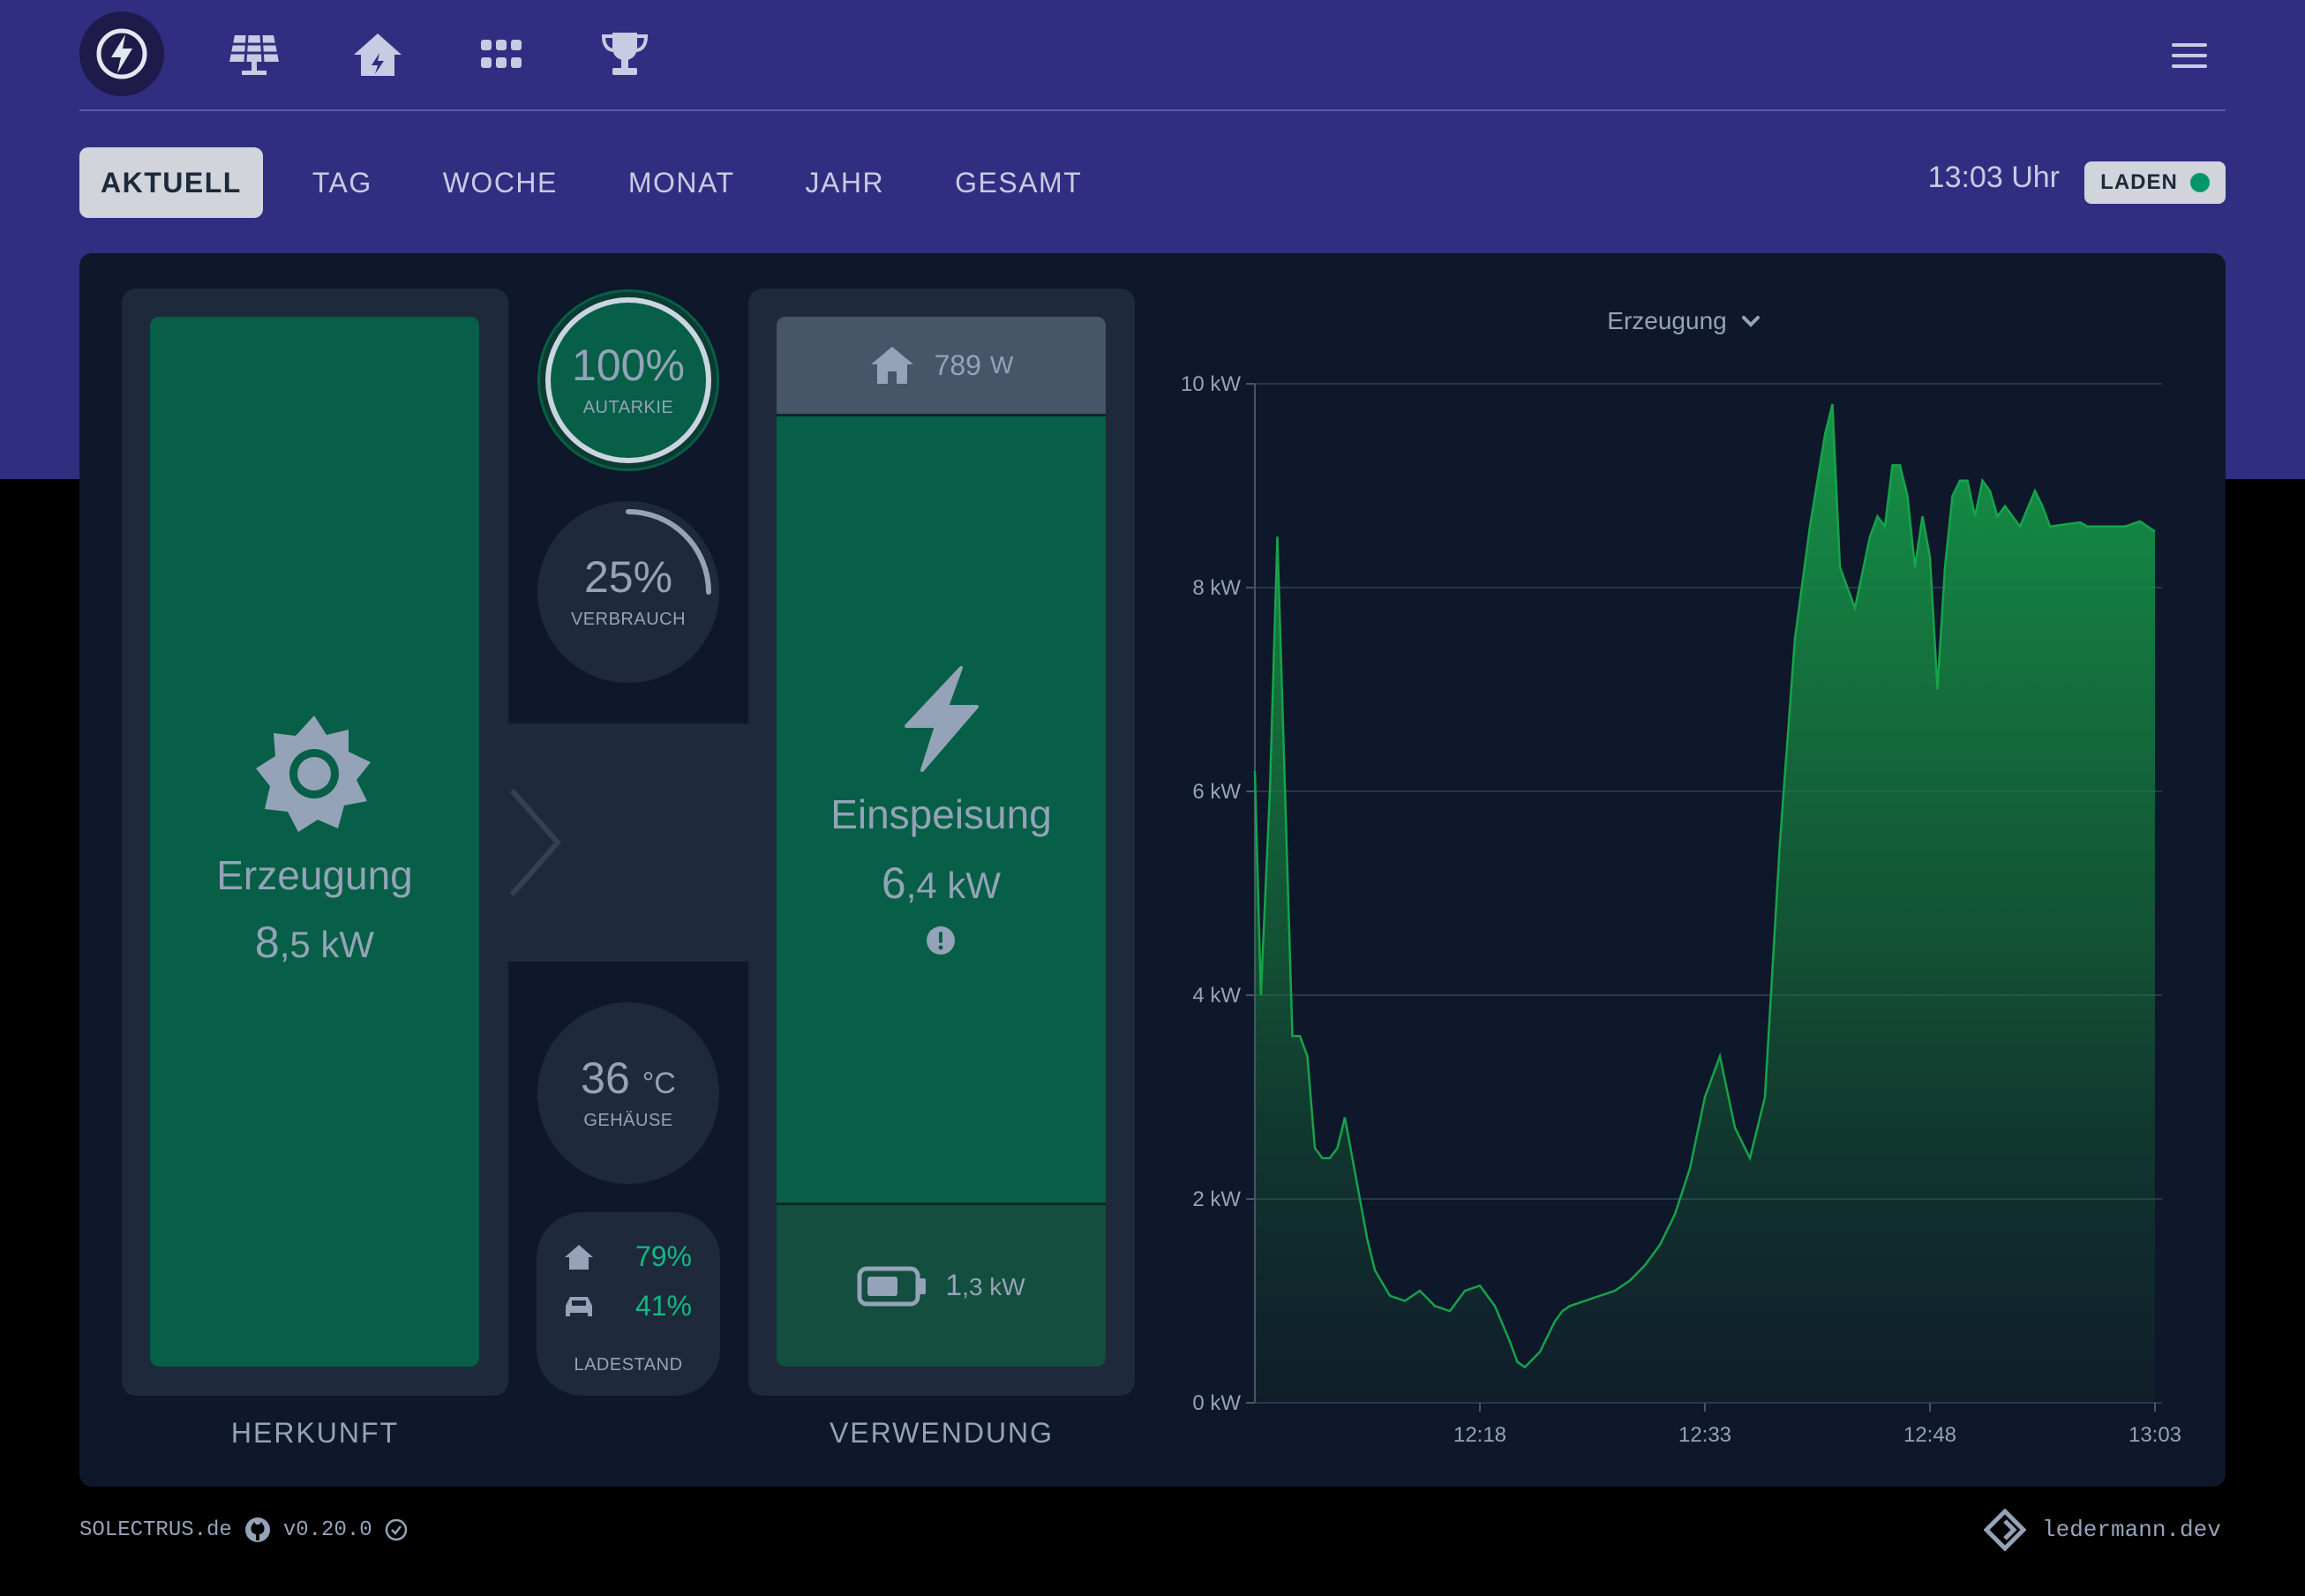  I want to click on production-label: Erzeugung, so click(314, 875).